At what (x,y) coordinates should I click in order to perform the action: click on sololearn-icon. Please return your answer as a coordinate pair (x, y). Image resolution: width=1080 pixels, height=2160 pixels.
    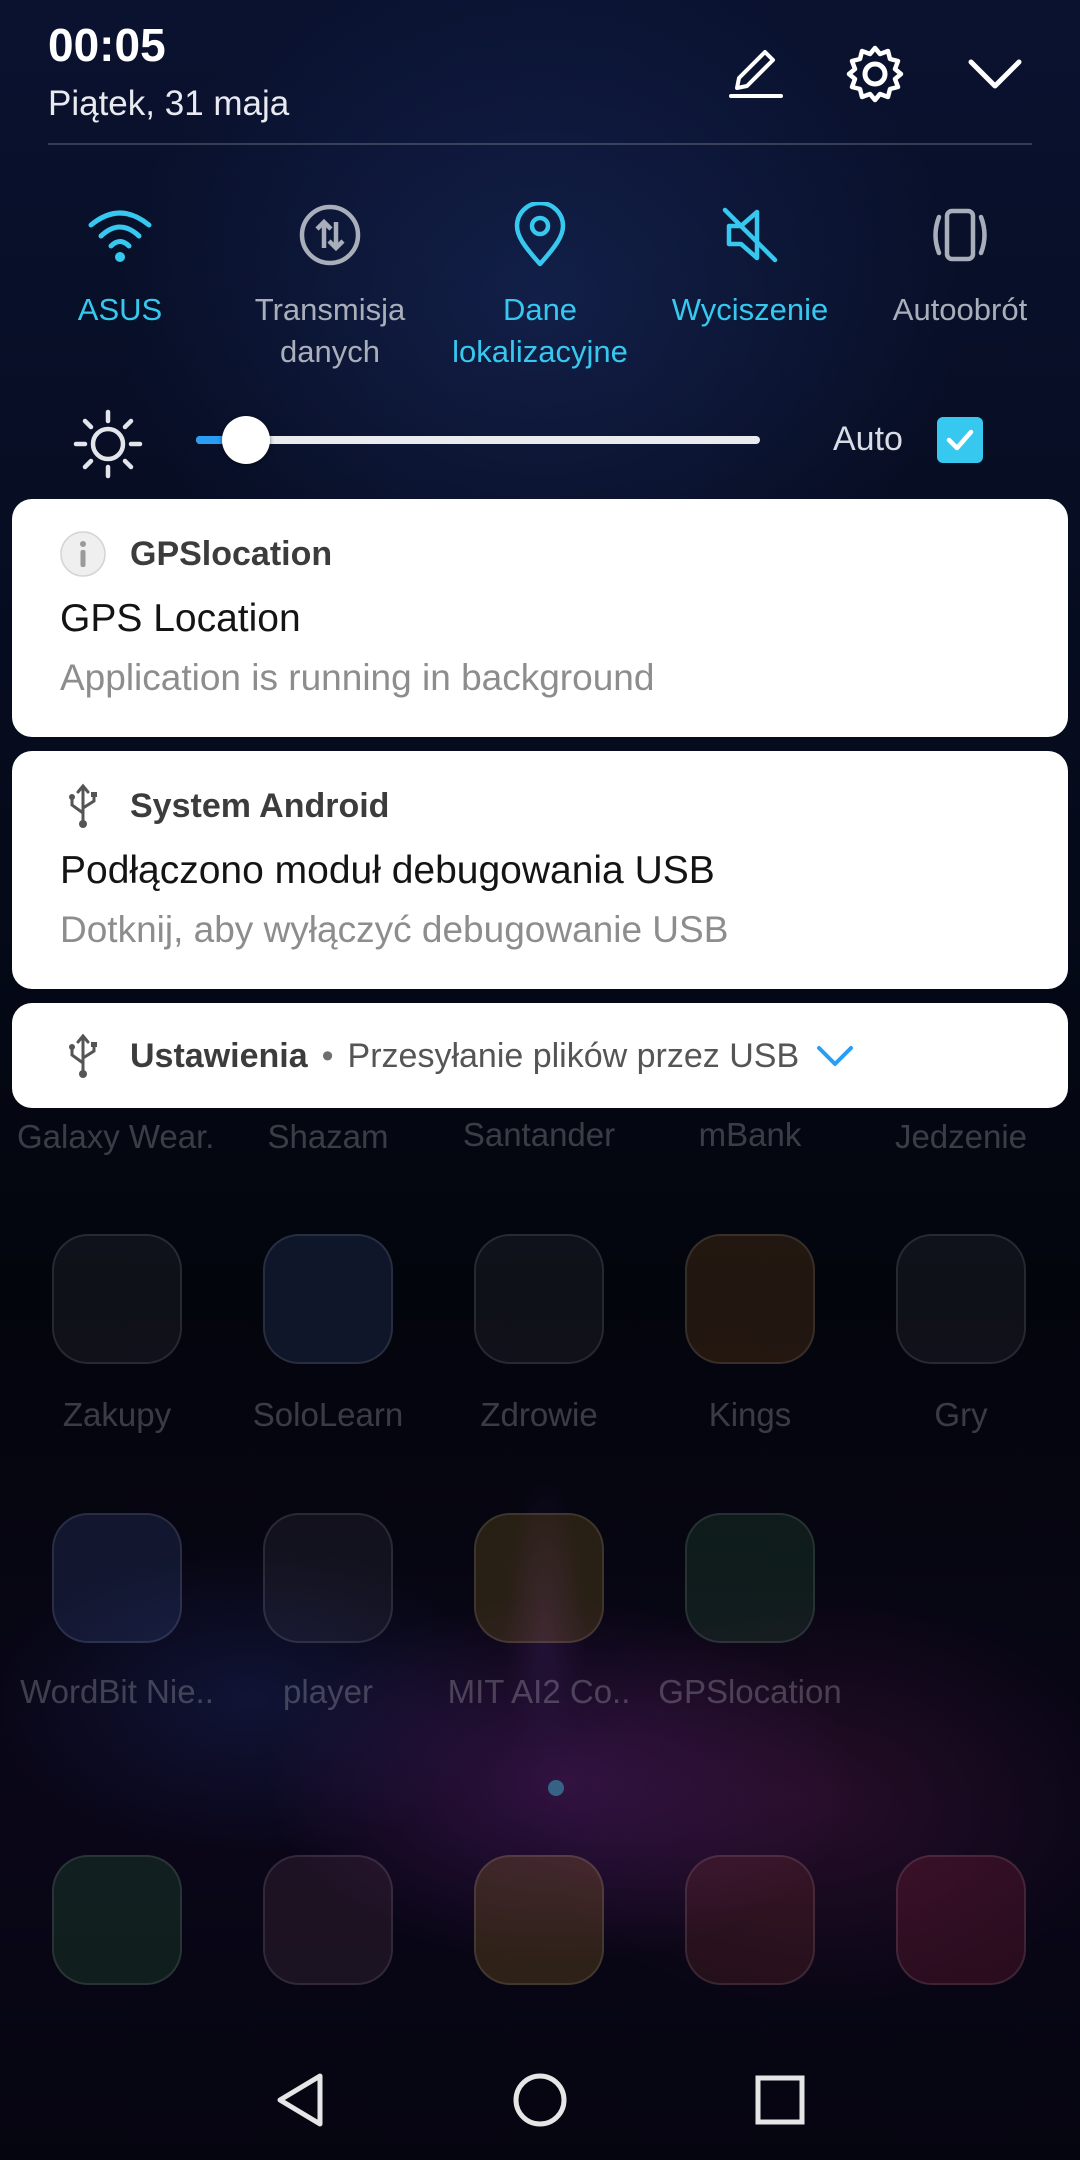
    Looking at the image, I should click on (328, 1299).